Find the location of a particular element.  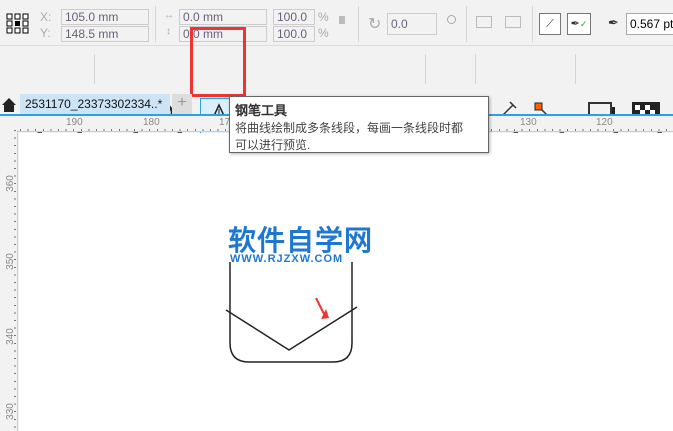

y-label: Y: is located at coordinates (45, 33).